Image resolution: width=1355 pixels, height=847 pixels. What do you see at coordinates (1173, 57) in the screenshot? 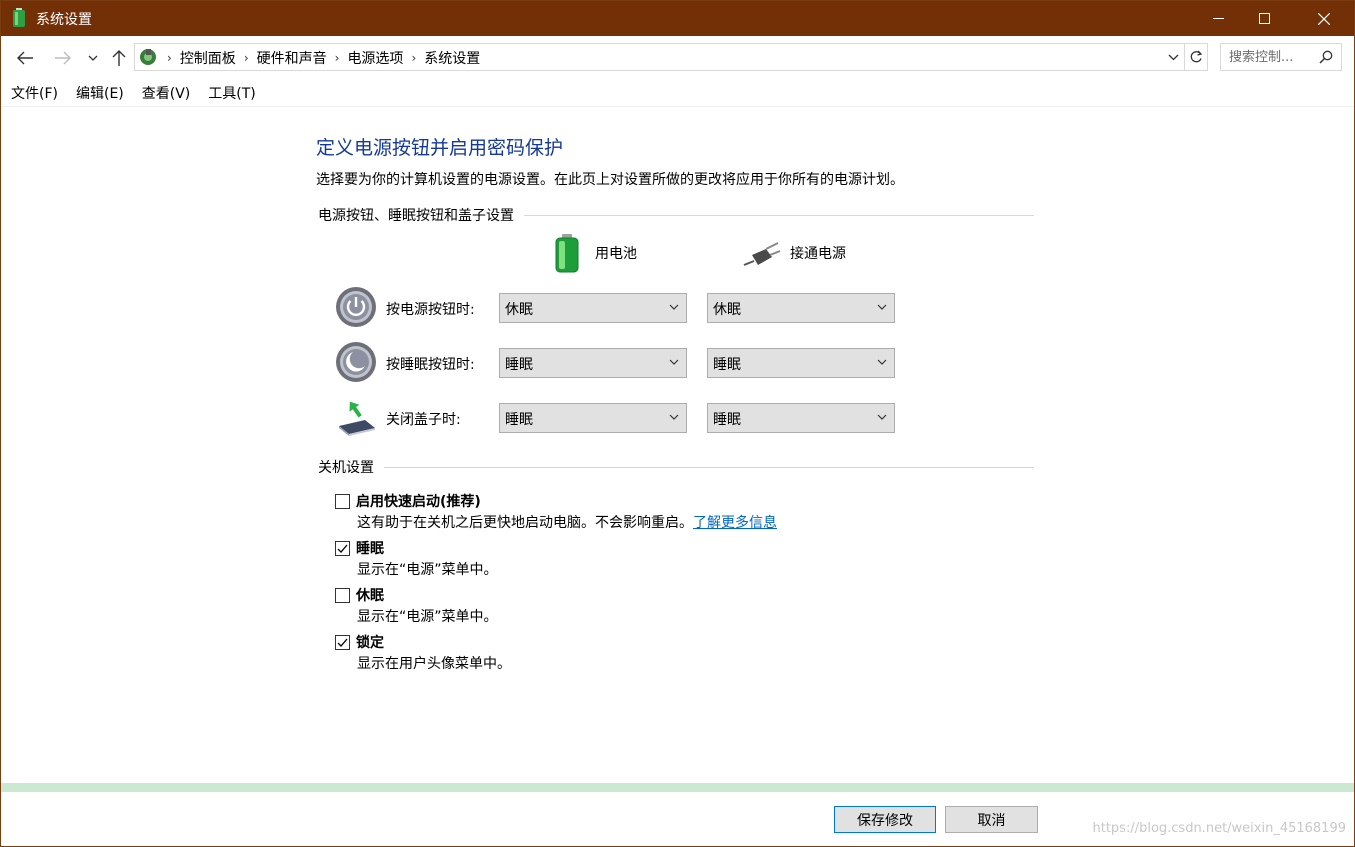
I see `address-history-button` at bounding box center [1173, 57].